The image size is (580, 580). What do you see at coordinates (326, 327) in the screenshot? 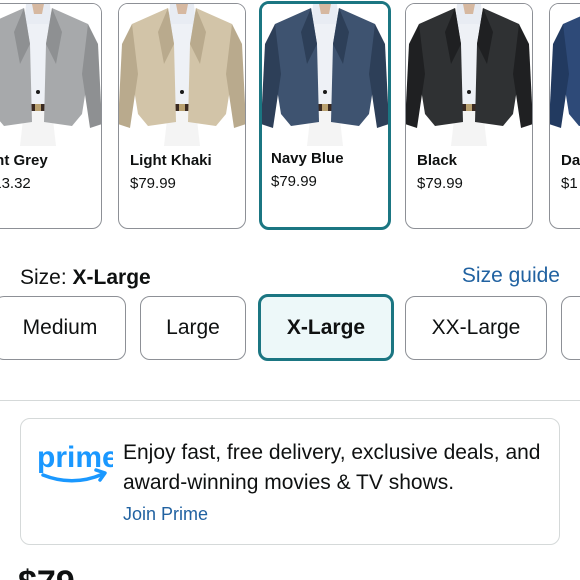
I see `size-option-x-large: X-Large` at bounding box center [326, 327].